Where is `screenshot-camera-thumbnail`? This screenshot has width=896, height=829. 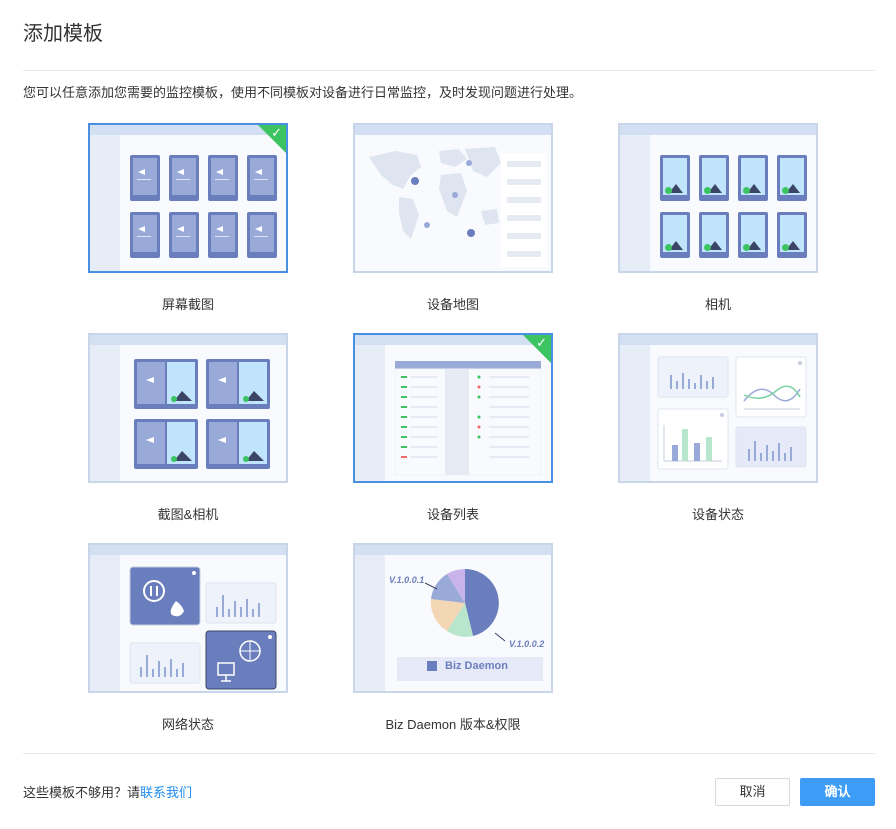
screenshot-camera-thumbnail is located at coordinates (203, 413).